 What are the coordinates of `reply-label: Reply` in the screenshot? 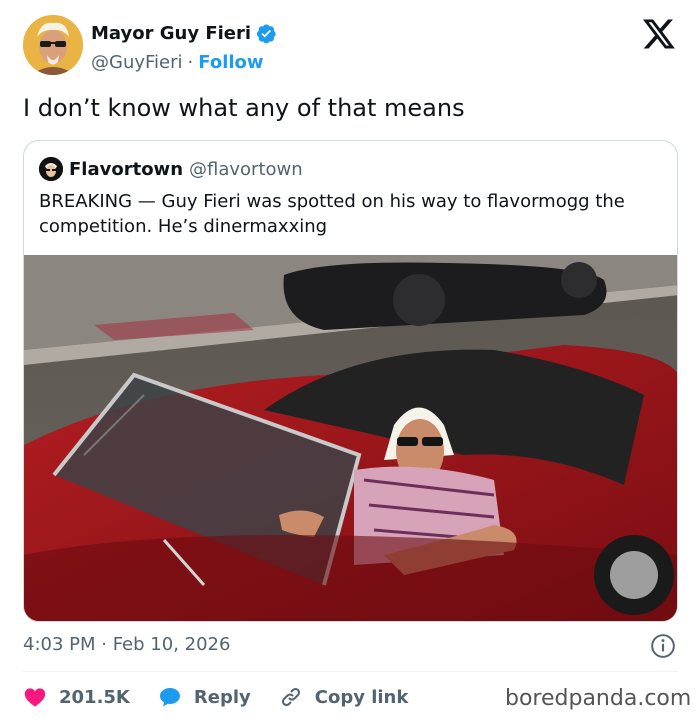 It's located at (222, 697).